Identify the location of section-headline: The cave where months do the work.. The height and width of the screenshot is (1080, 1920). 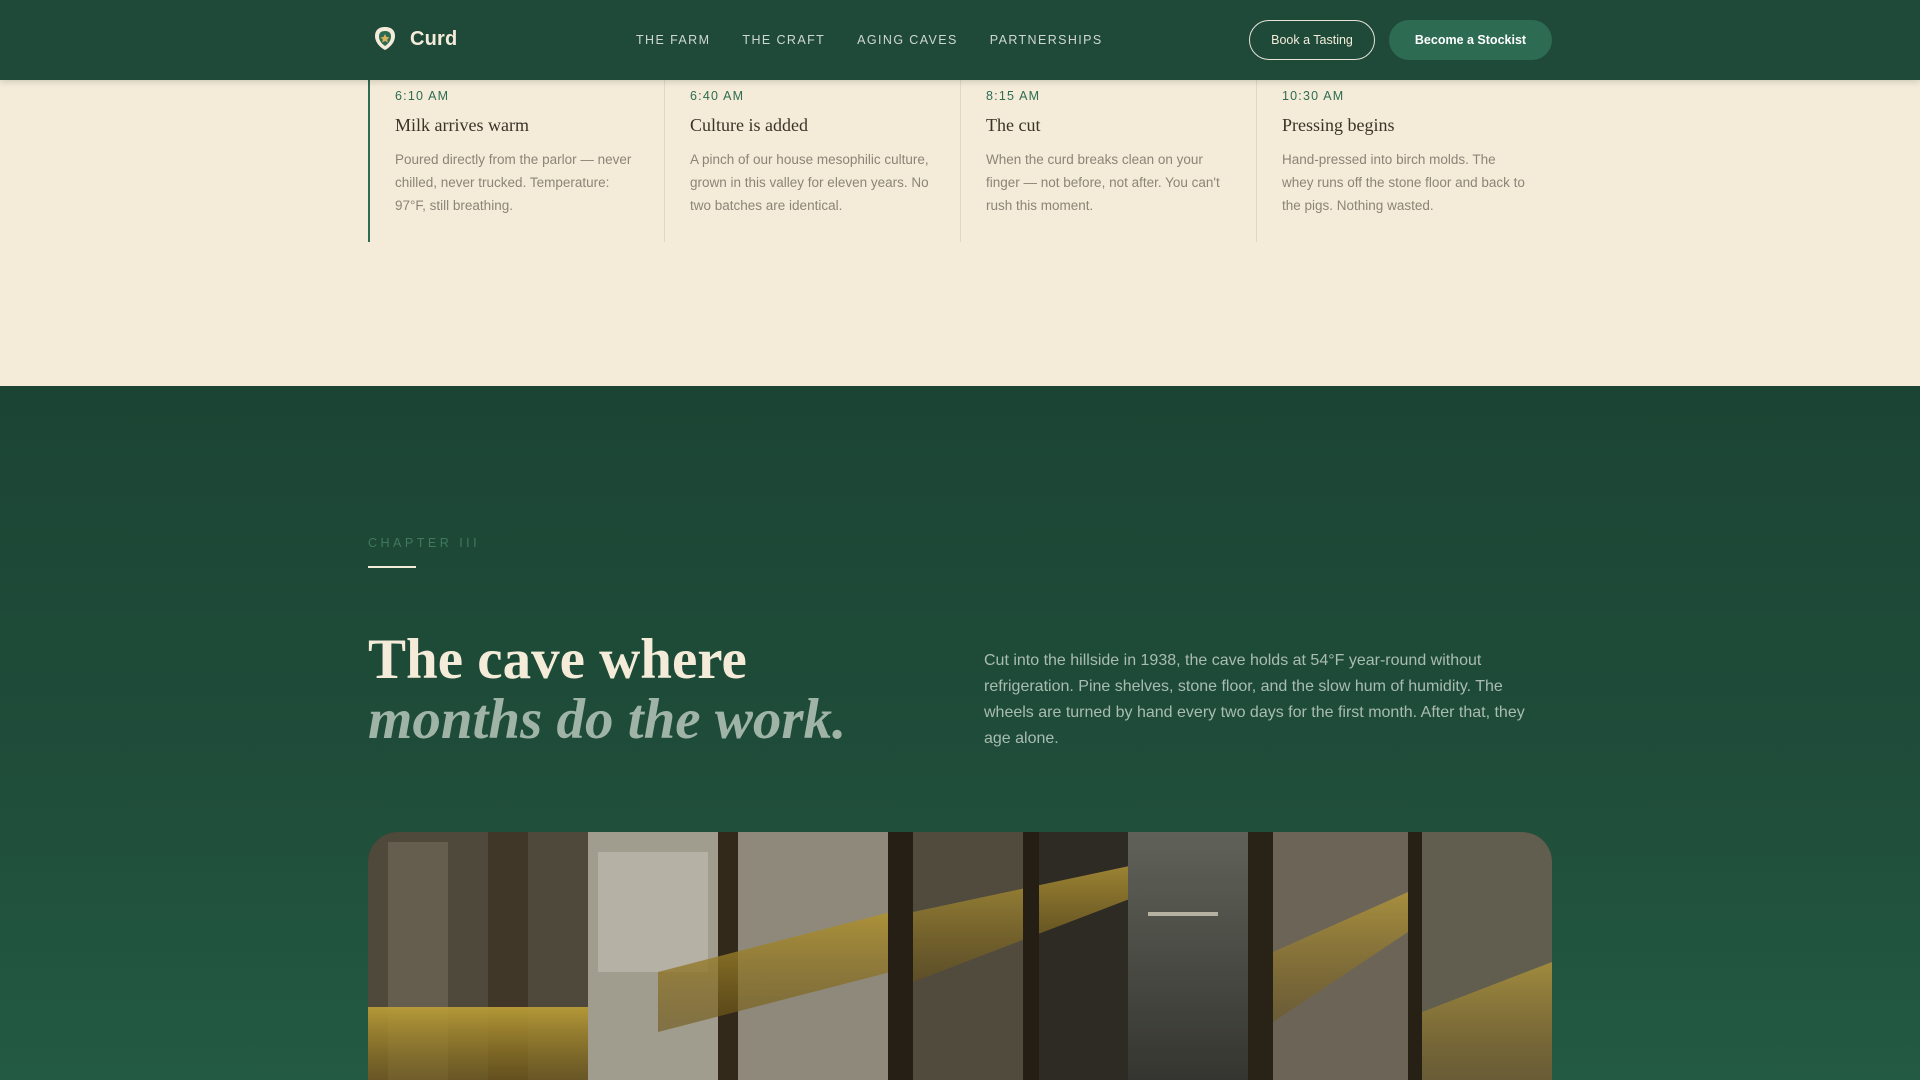
(607, 690).